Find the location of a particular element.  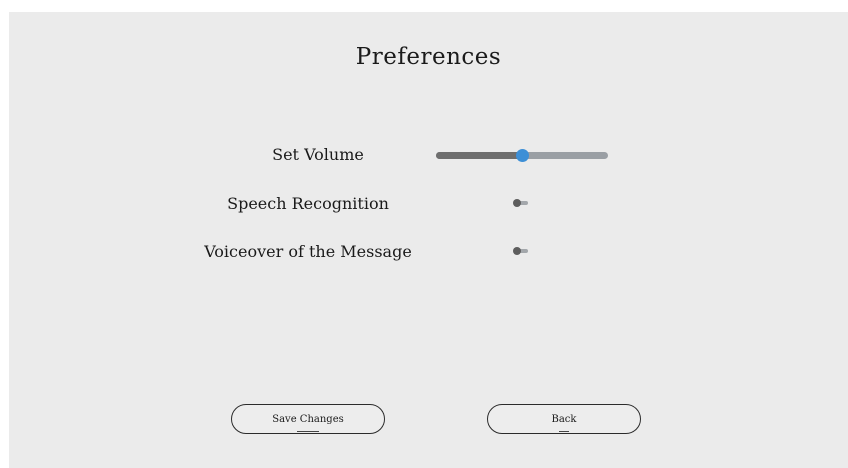

volume-slider is located at coordinates (522, 155).